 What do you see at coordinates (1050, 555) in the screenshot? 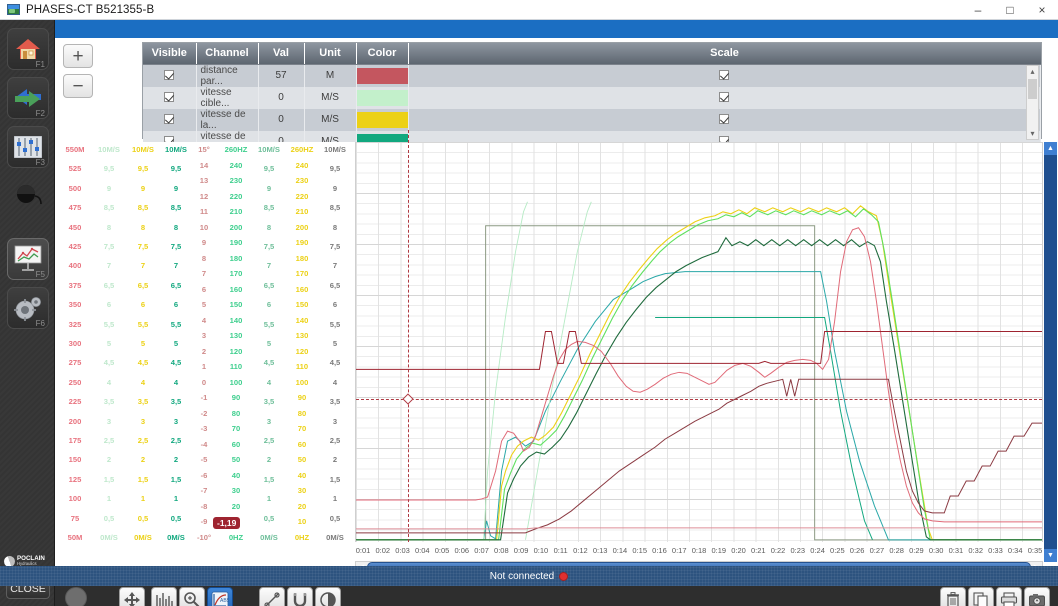
I see `plot-scroll-down: ▼` at bounding box center [1050, 555].